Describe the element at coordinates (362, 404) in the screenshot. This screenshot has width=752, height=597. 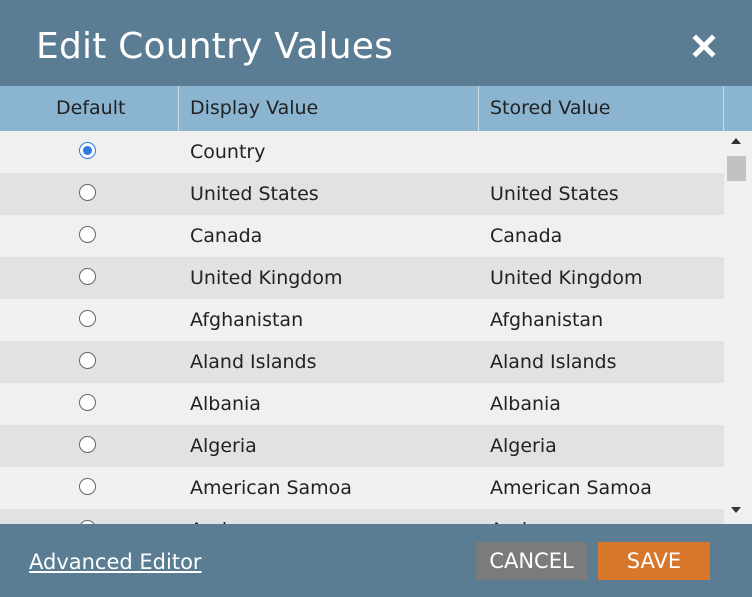
I see `table-row: Albania Albania` at that location.